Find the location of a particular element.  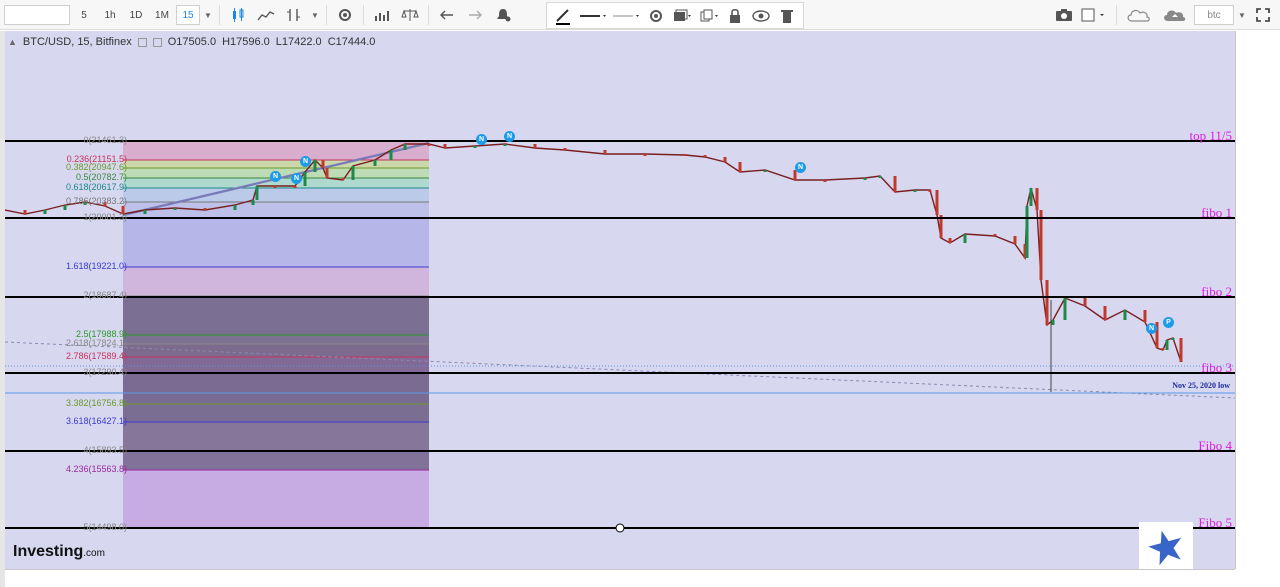

layout-icon is located at coordinates (1095, 15).